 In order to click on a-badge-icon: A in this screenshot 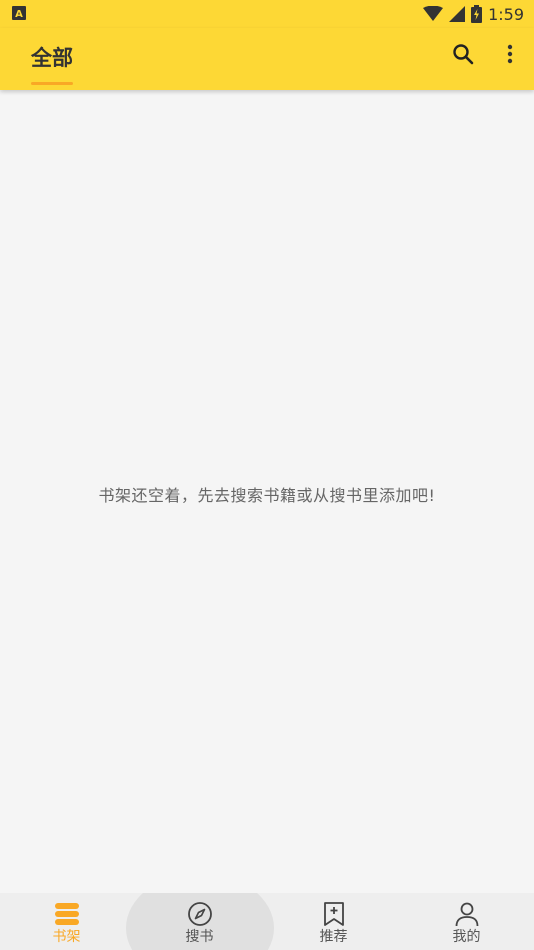, I will do `click(19, 13)`.